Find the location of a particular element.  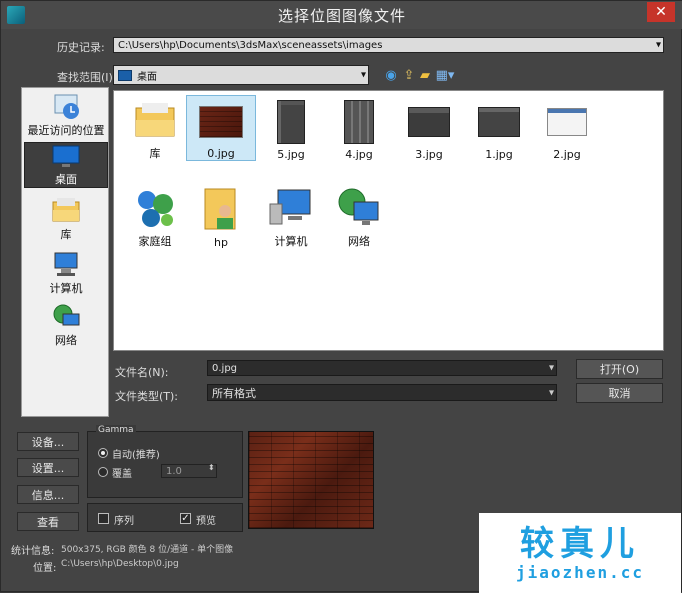

file-item-homegroup: 家庭组 is located at coordinates (155, 216).